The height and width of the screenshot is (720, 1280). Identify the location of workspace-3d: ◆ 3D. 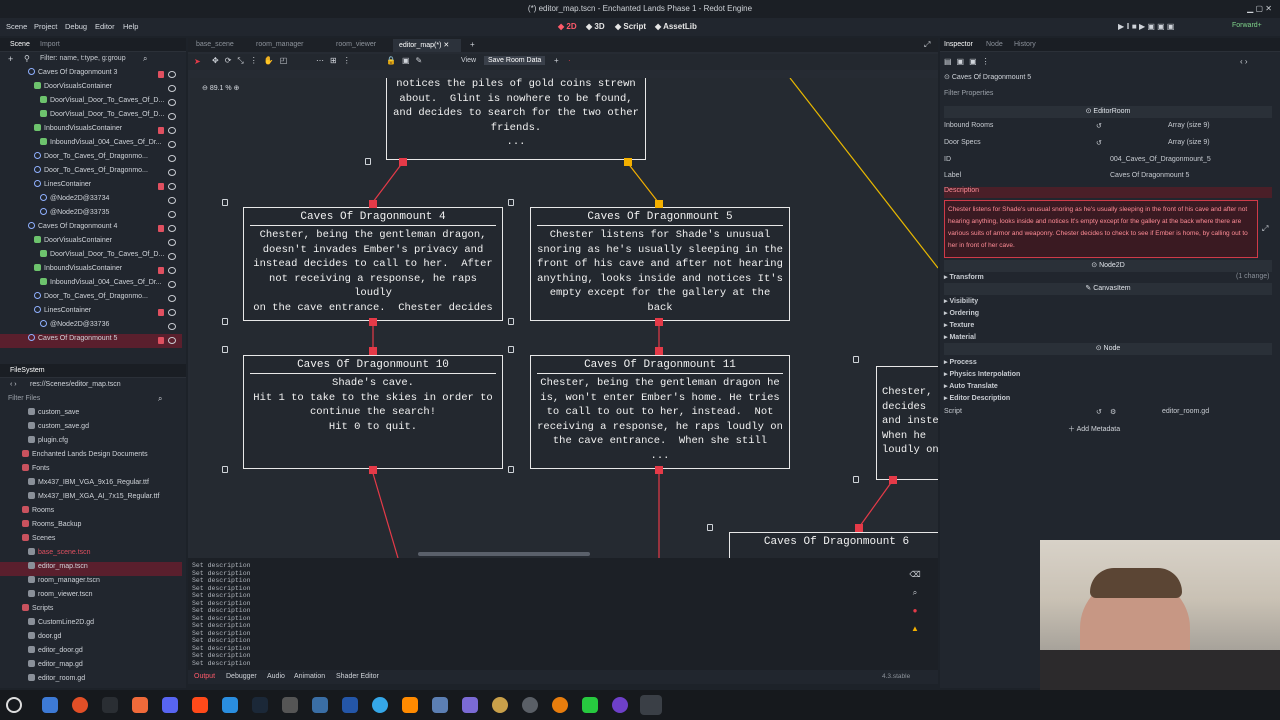
(595, 26).